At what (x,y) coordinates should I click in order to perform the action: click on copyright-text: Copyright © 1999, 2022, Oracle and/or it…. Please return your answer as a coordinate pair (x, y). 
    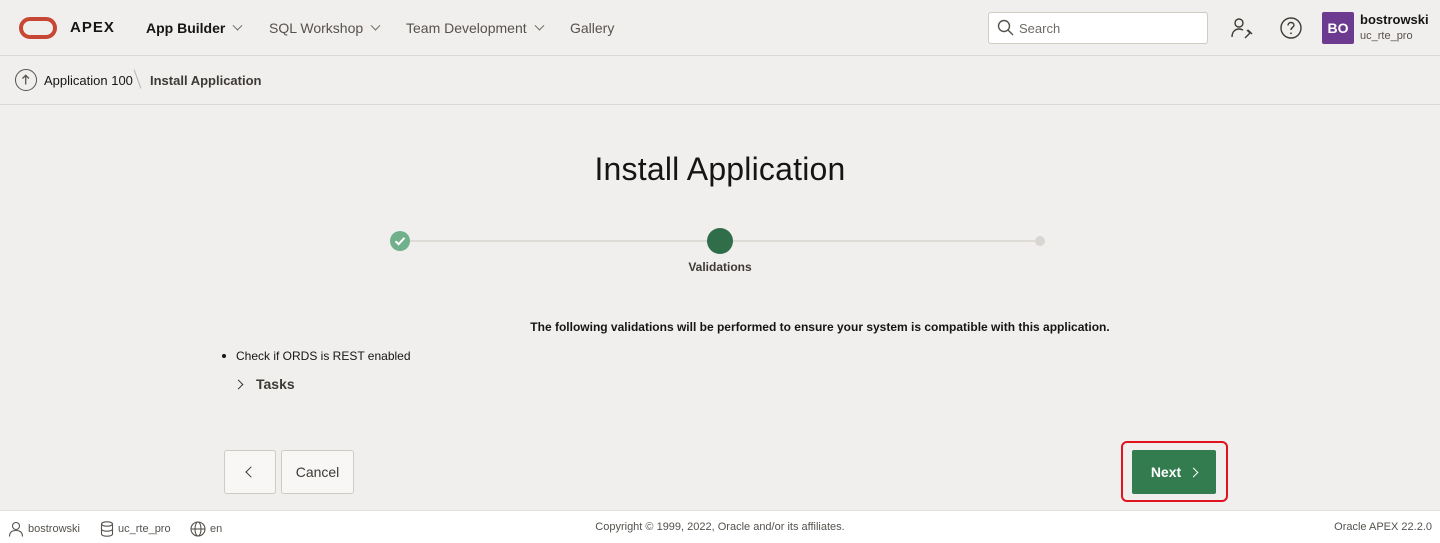
    Looking at the image, I should click on (720, 527).